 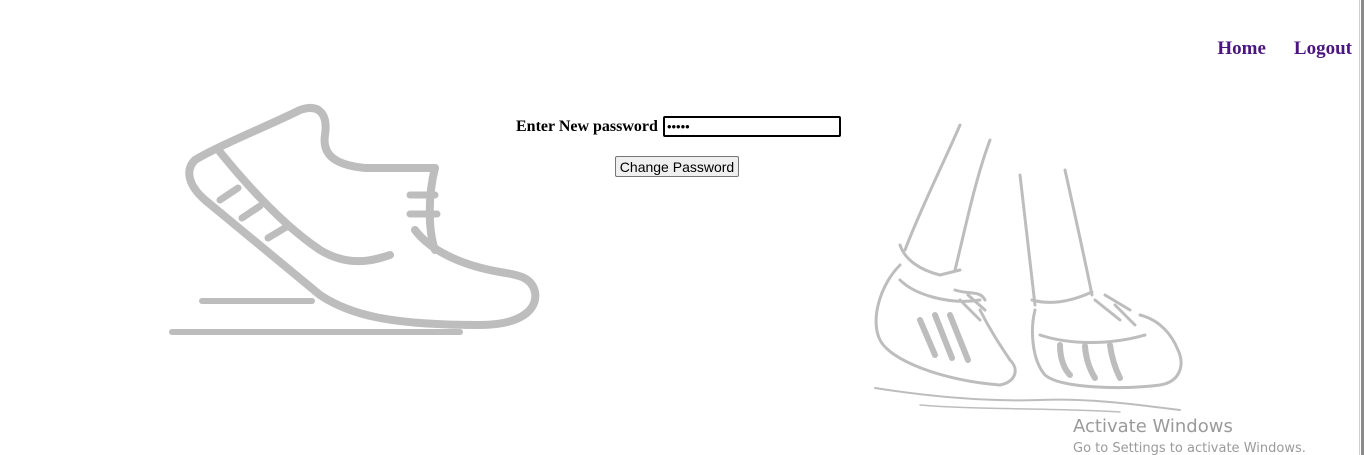 What do you see at coordinates (1284, 49) in the screenshot?
I see `top-nav: Home Logout` at bounding box center [1284, 49].